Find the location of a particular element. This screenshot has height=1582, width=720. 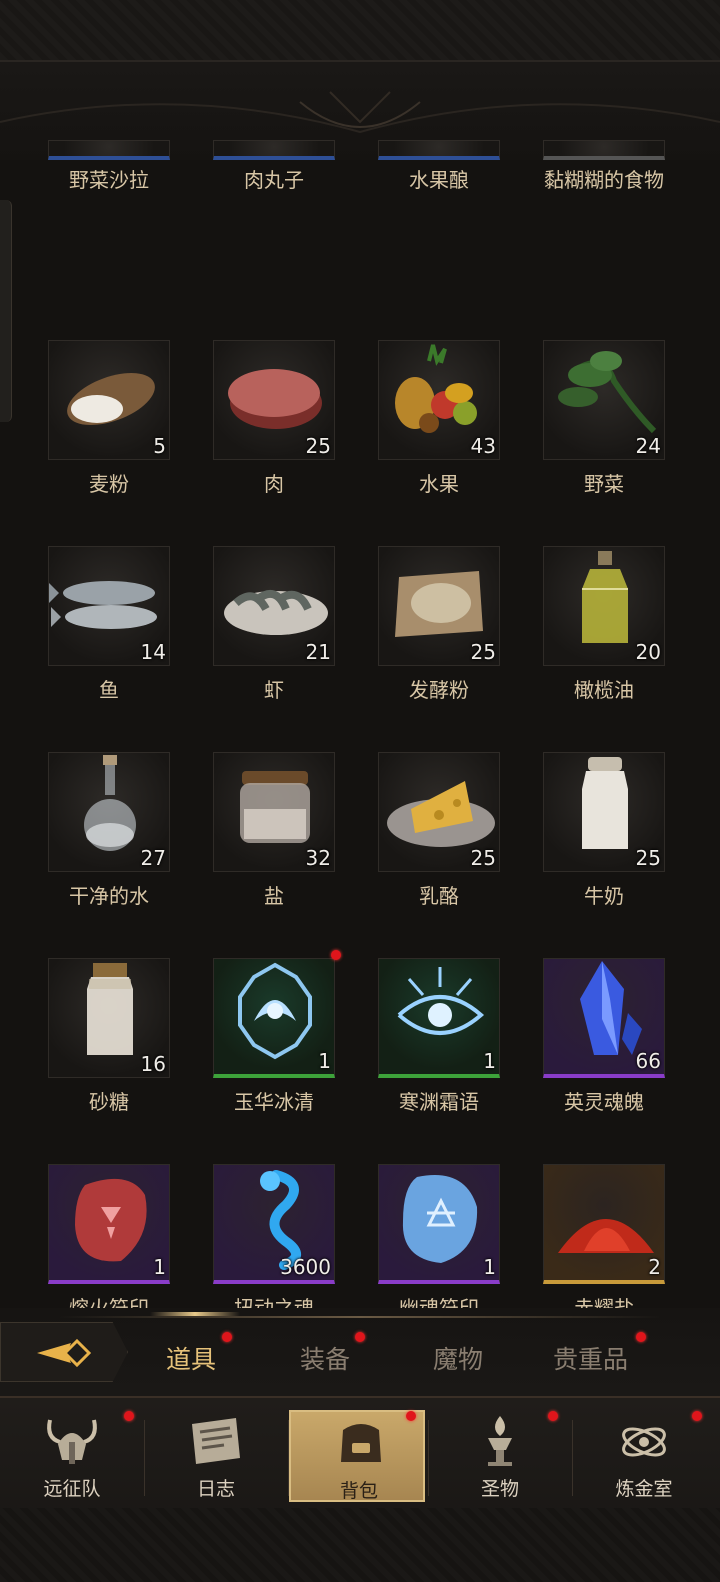

inventory-item: 5 麦粉 is located at coordinates (109, 368).